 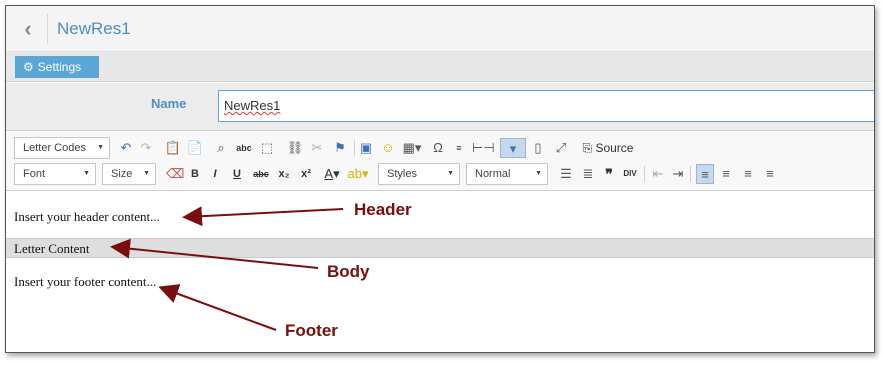 What do you see at coordinates (55, 174) in the screenshot?
I see `font-dropdown: Font ▼` at bounding box center [55, 174].